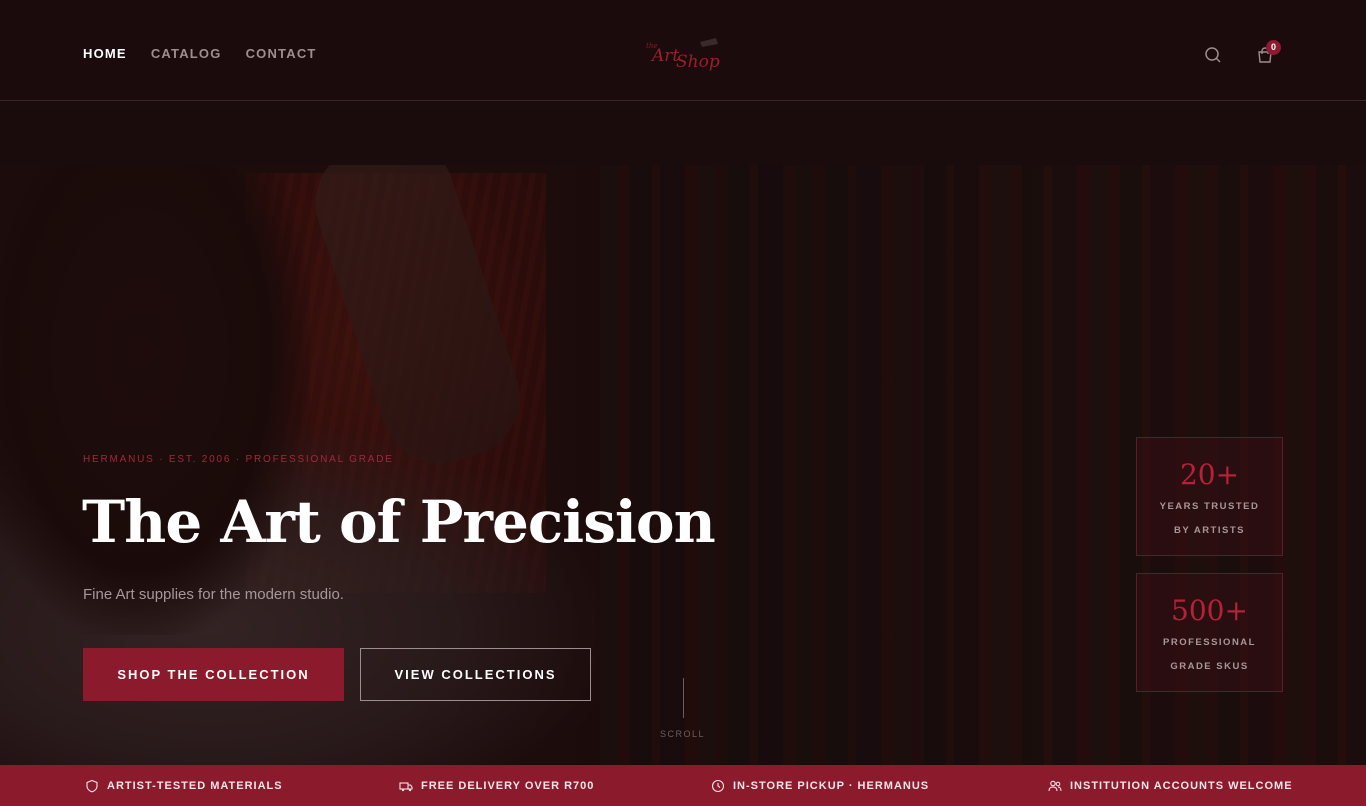  I want to click on users-icon, so click(1055, 785).